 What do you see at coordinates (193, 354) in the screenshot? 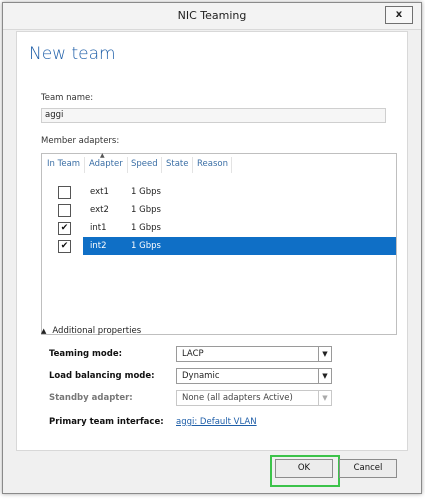
I see `teaming-mode-value: LACP` at bounding box center [193, 354].